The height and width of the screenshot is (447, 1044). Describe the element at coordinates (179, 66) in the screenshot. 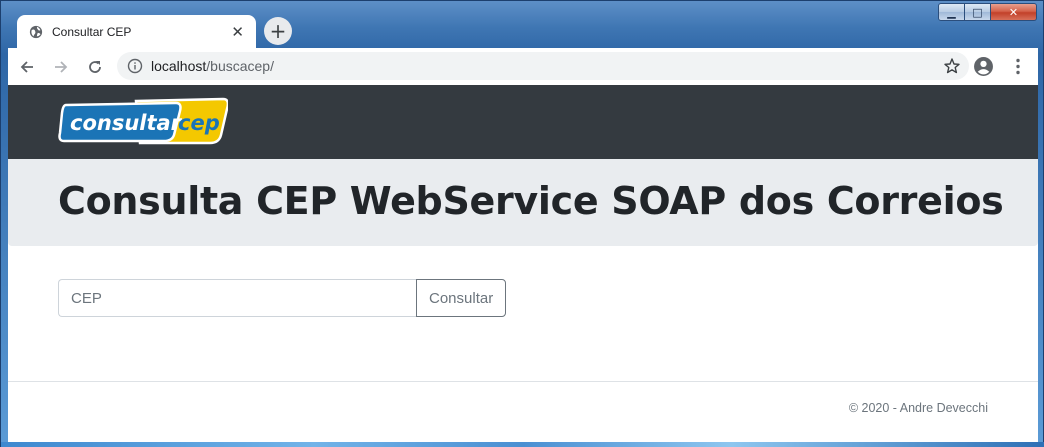

I see `url-host: localhost` at that location.